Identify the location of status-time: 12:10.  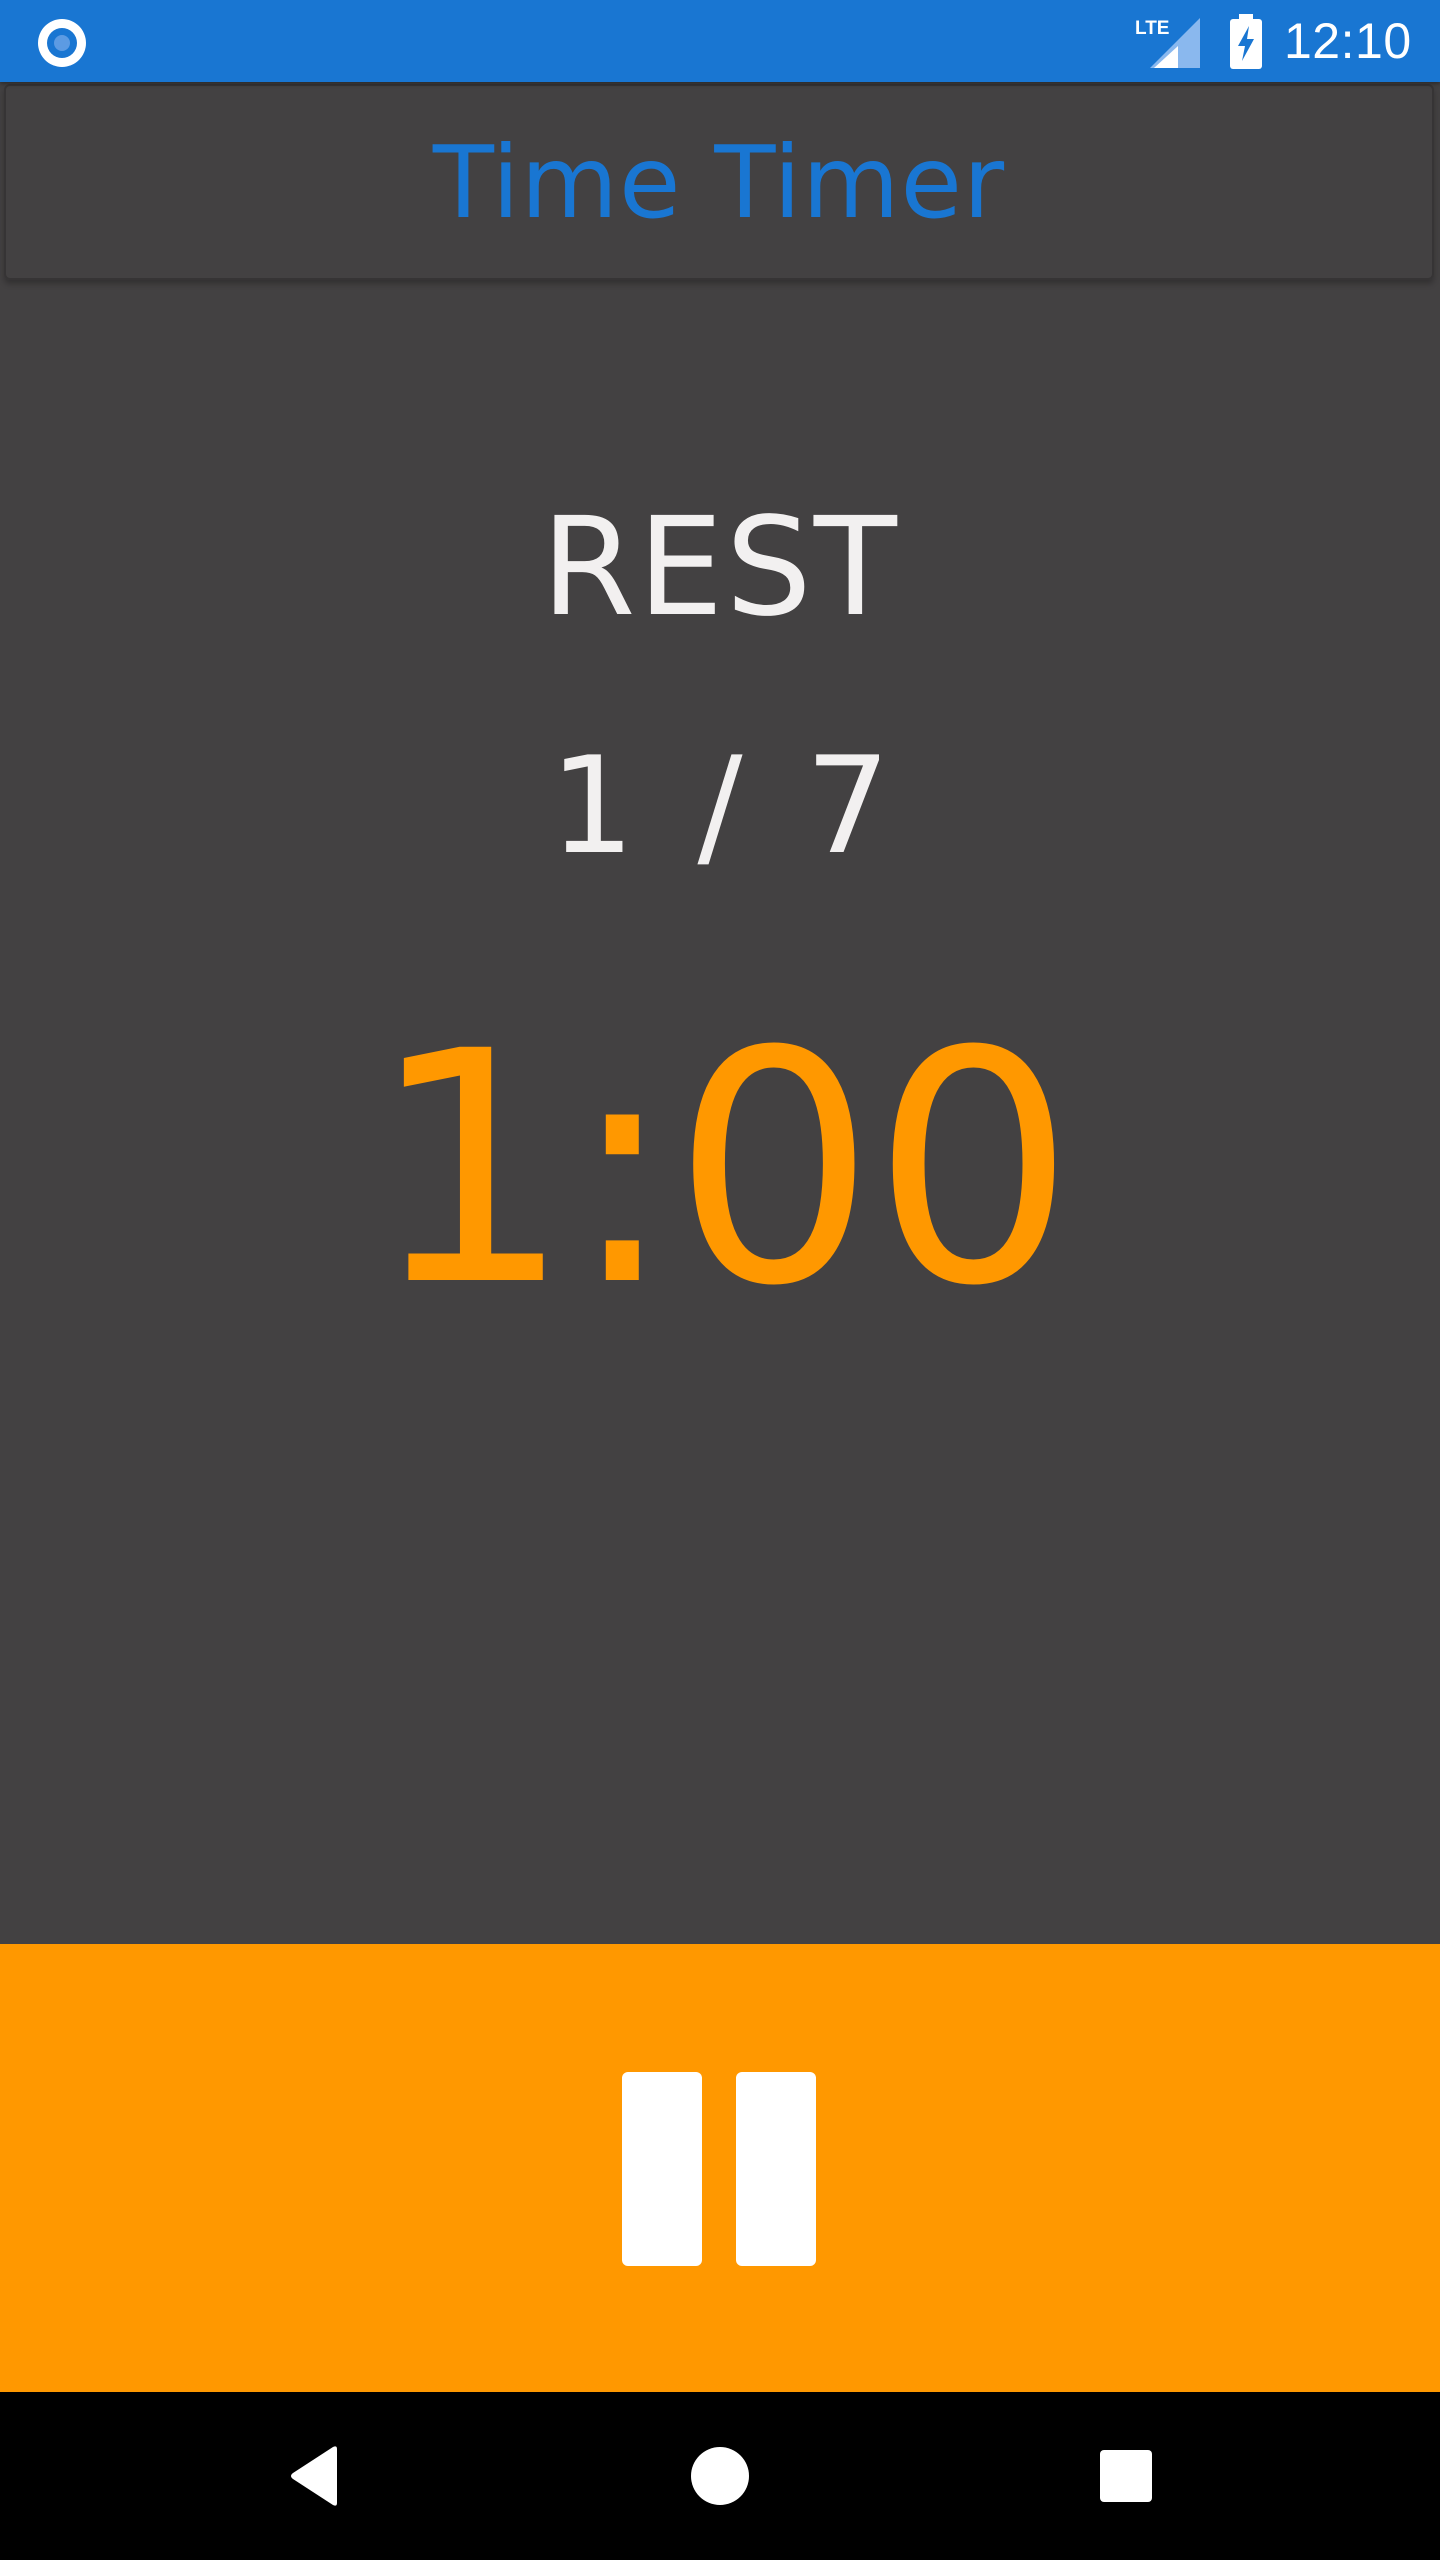
(1348, 41).